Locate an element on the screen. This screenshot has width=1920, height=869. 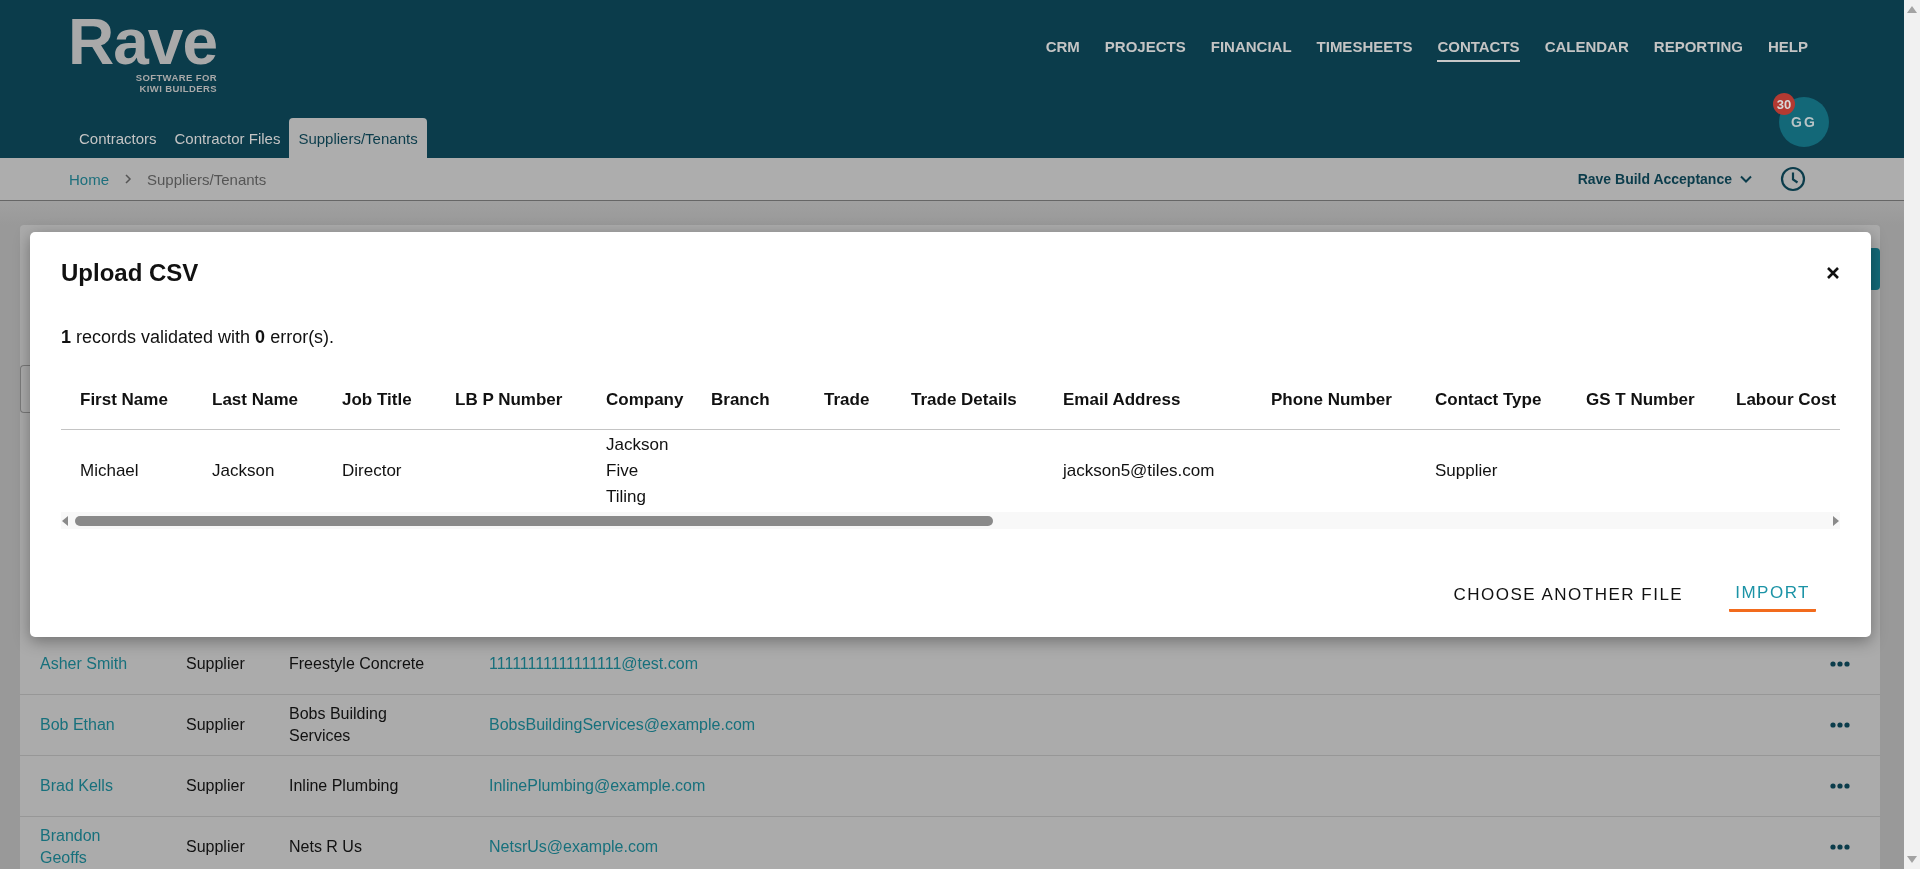
column-header: Branch is located at coordinates (748, 400).